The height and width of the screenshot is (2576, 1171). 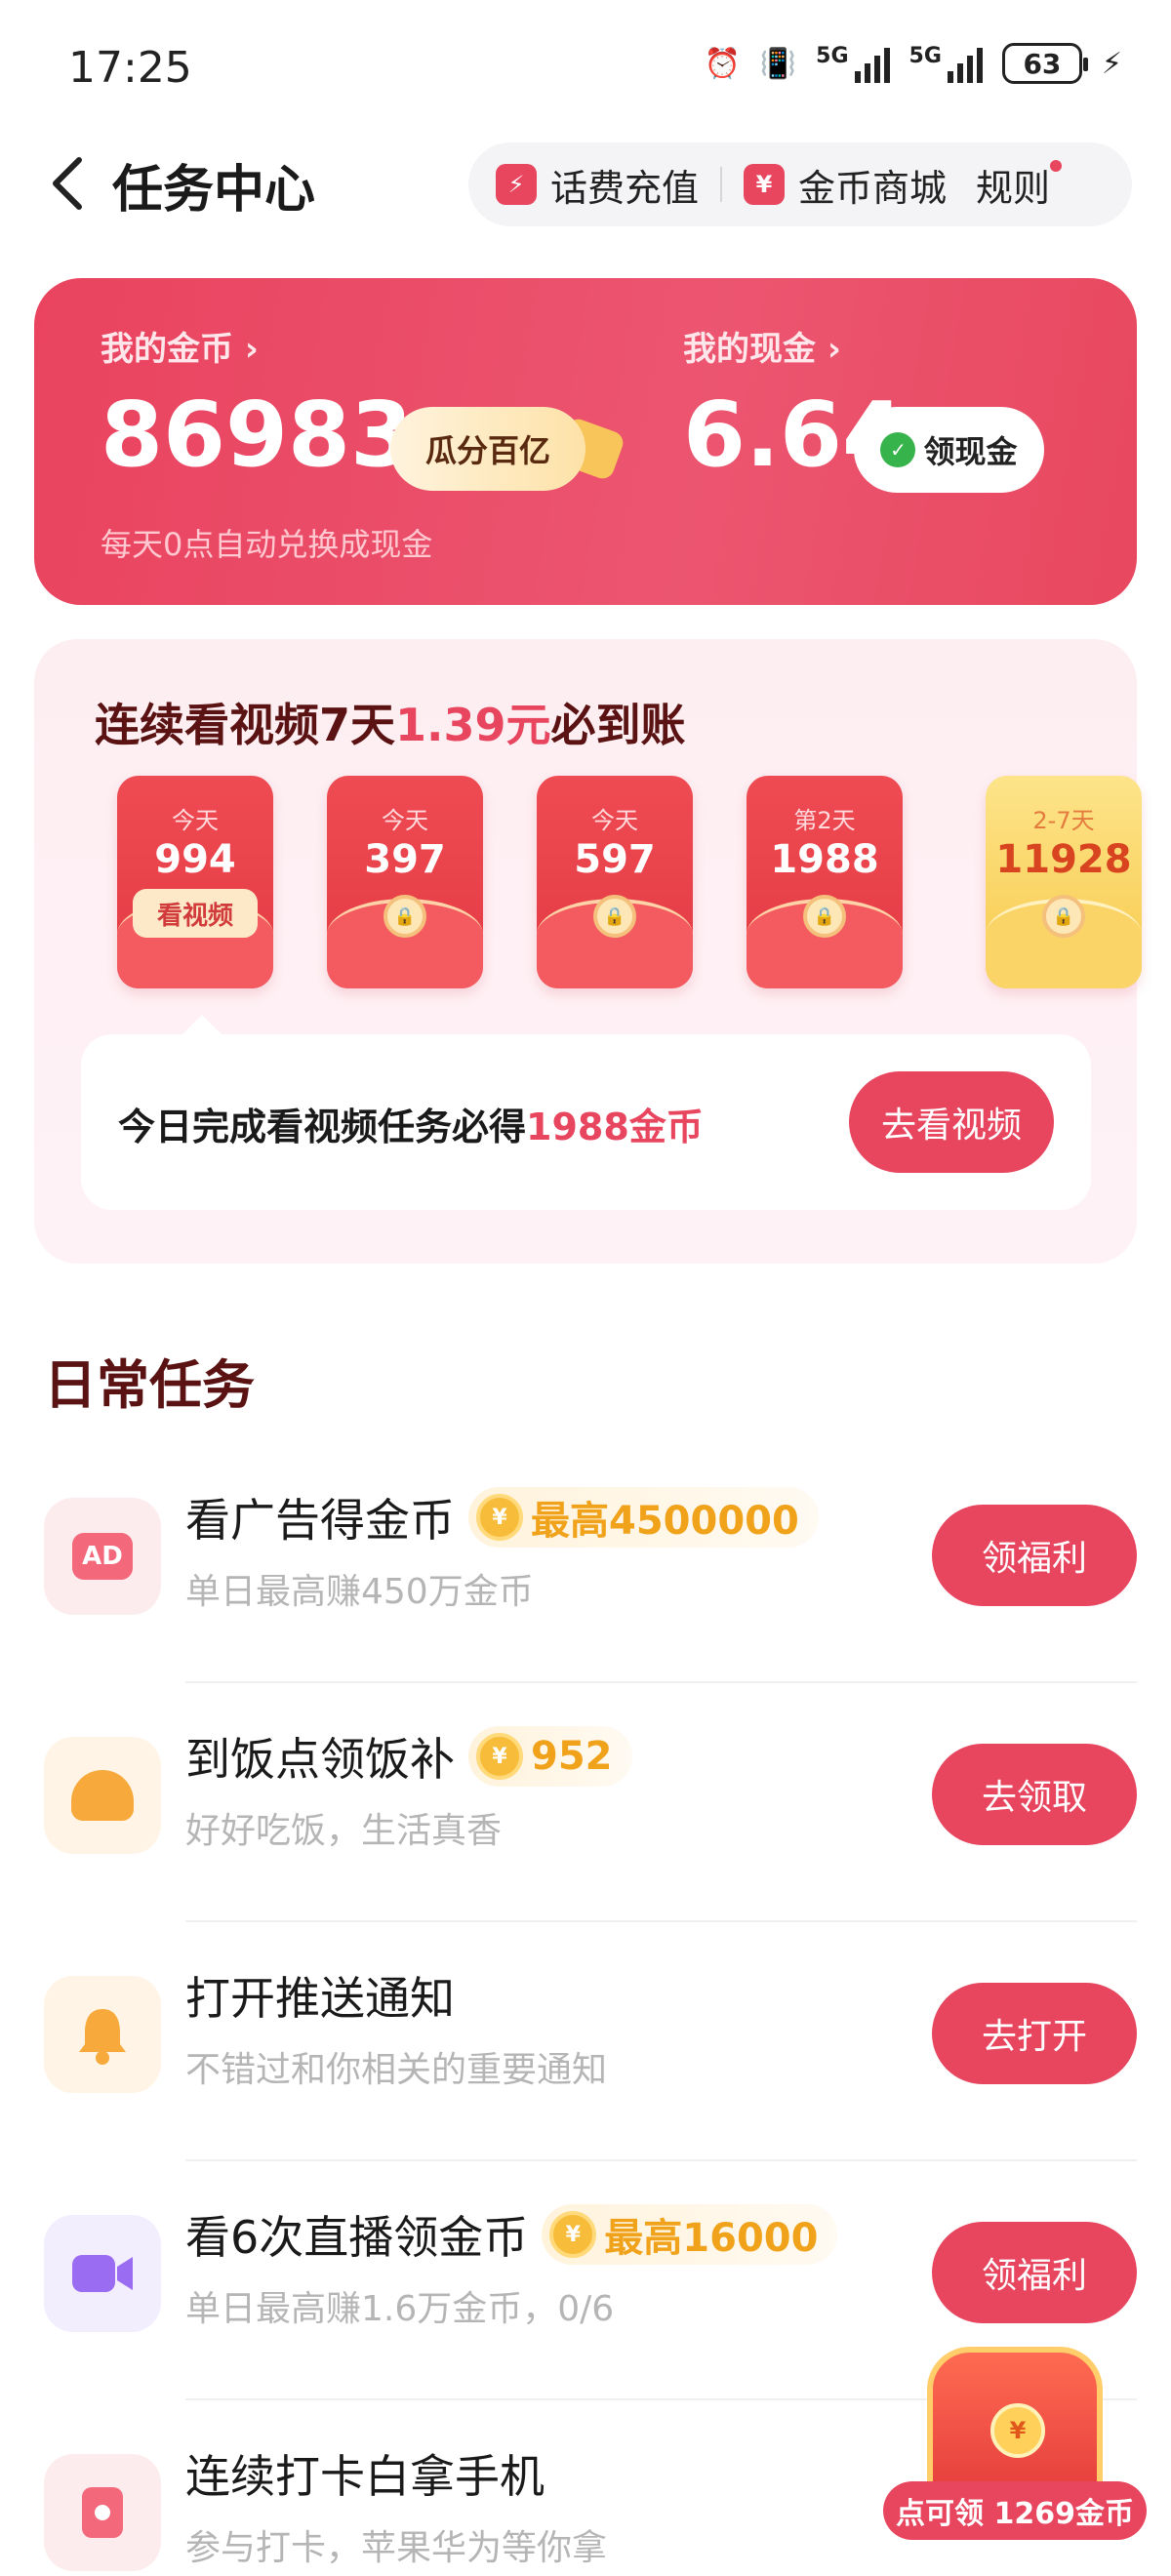 I want to click on my-cash-link: 我的现金 ›, so click(x=762, y=346).